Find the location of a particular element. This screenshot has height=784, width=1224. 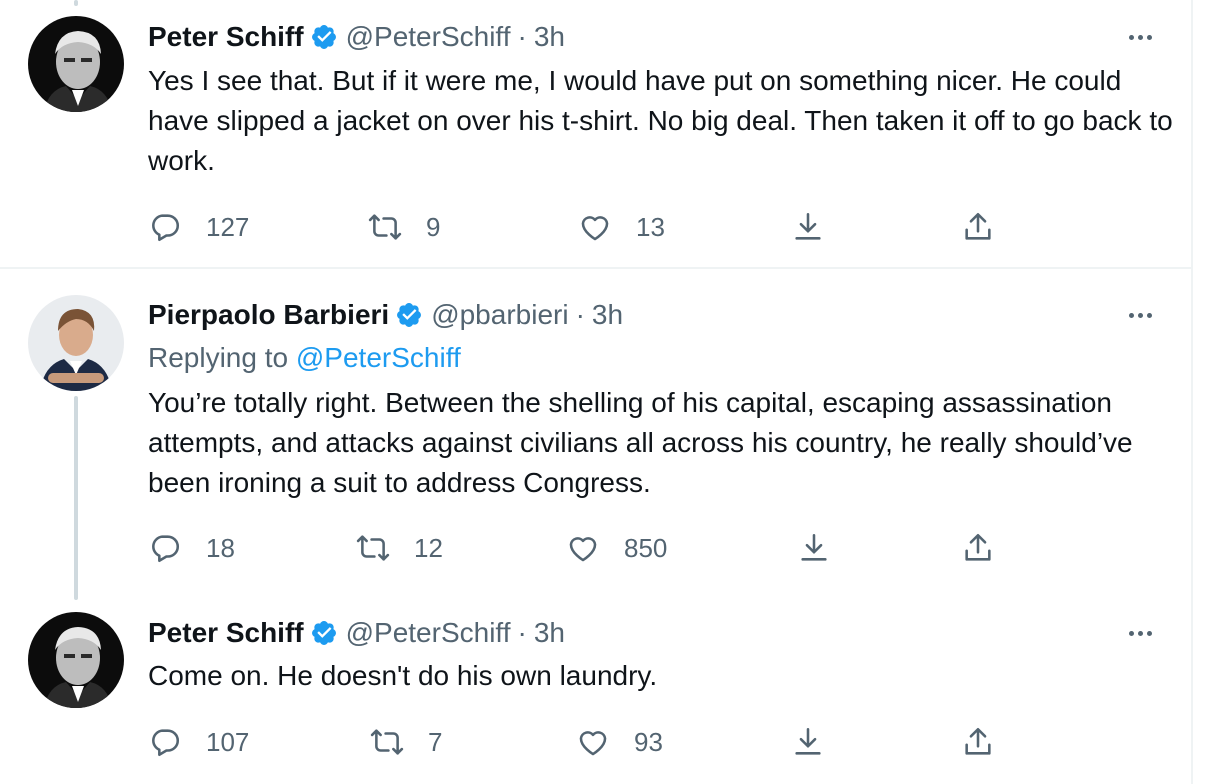

tweet-text: Come on. He doesn't do his own laundry. is located at coordinates (403, 675).